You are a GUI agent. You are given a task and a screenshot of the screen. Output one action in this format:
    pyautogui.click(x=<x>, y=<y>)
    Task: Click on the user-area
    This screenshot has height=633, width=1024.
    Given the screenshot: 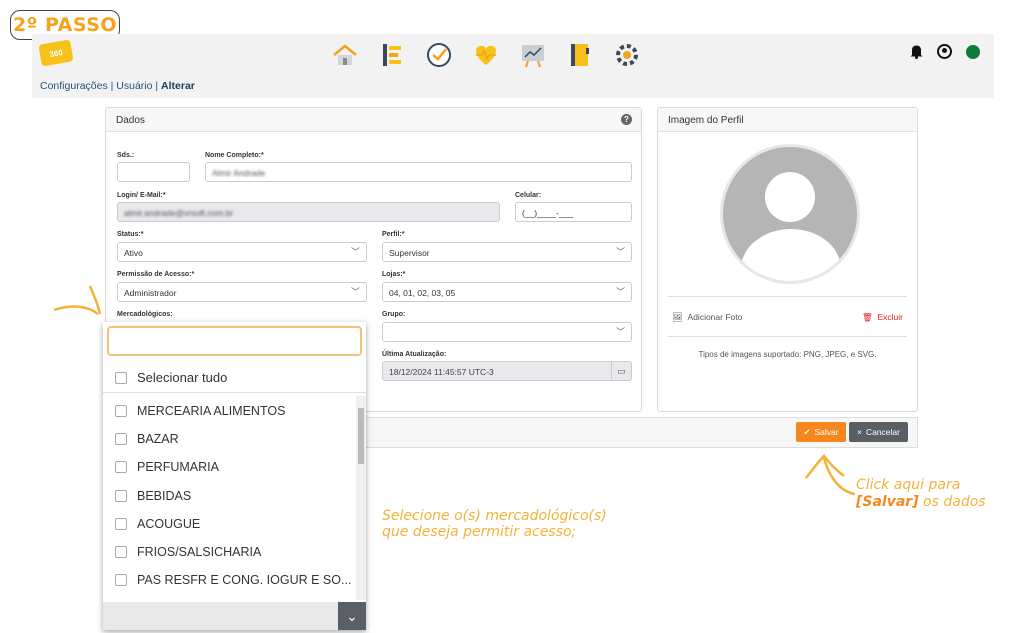 What is the action you would take?
    pyautogui.click(x=945, y=51)
    